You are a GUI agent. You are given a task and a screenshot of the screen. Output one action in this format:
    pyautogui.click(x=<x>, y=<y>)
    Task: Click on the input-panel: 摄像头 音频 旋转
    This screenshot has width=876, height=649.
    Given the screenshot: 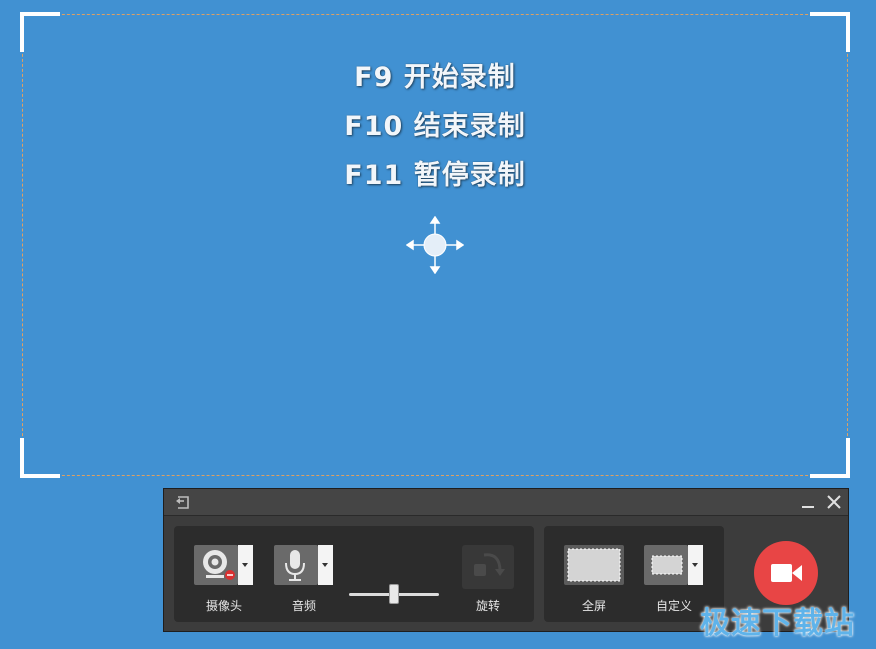 What is the action you would take?
    pyautogui.click(x=354, y=574)
    